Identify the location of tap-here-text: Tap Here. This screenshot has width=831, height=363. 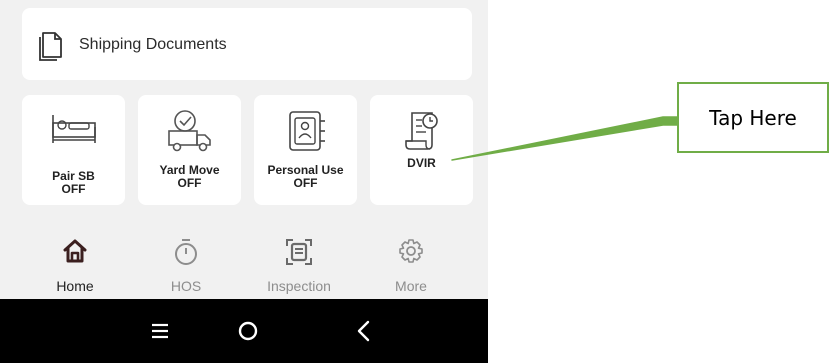
(753, 117).